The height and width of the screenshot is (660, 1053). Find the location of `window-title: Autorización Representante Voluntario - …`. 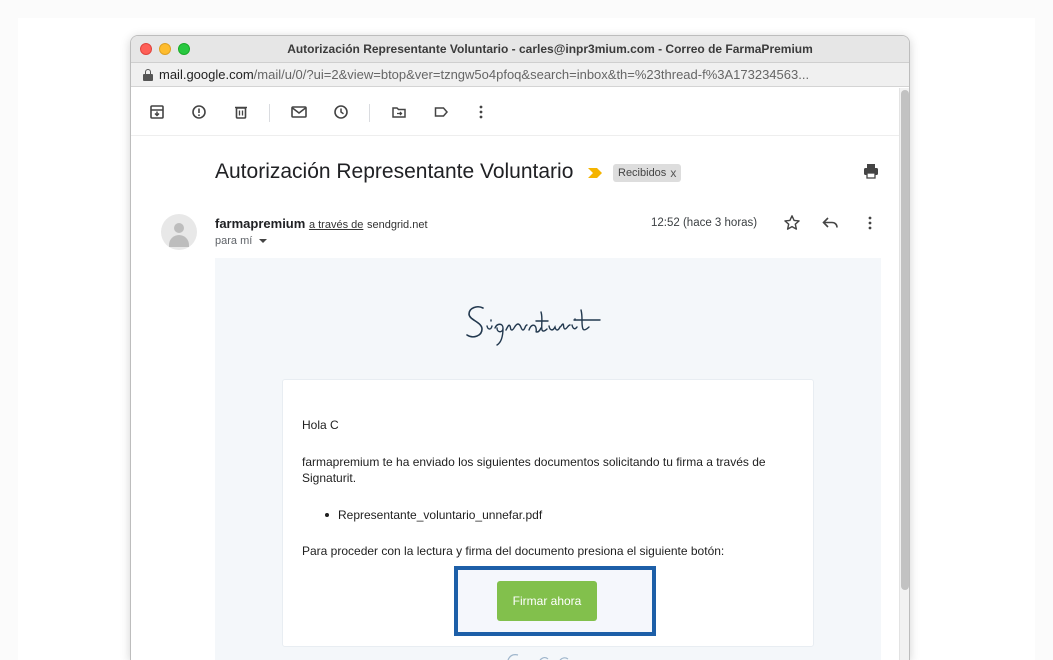

window-title: Autorización Representante Voluntario - … is located at coordinates (550, 49).